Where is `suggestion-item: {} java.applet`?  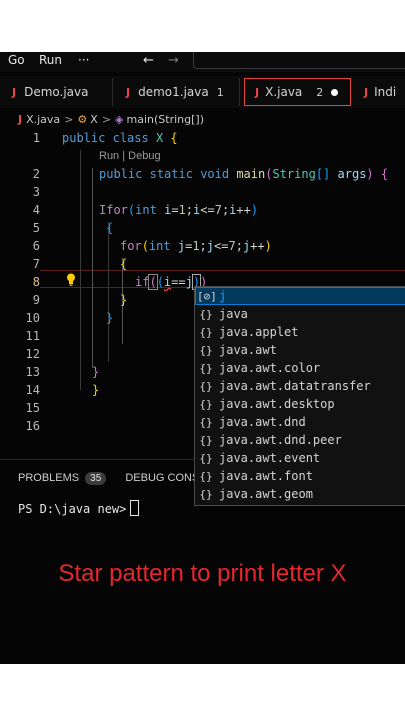
suggestion-item: {} java.applet is located at coordinates (300, 332).